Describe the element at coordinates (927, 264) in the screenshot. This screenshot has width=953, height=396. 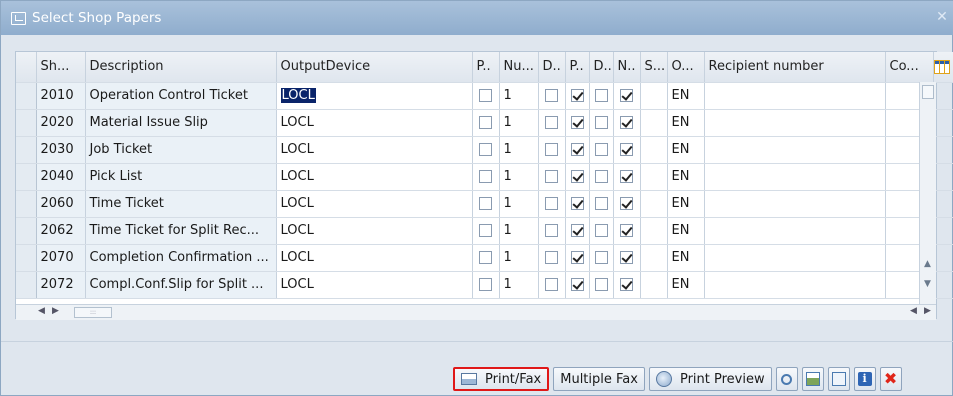
I see `scroll-up-icon: ▲` at that location.